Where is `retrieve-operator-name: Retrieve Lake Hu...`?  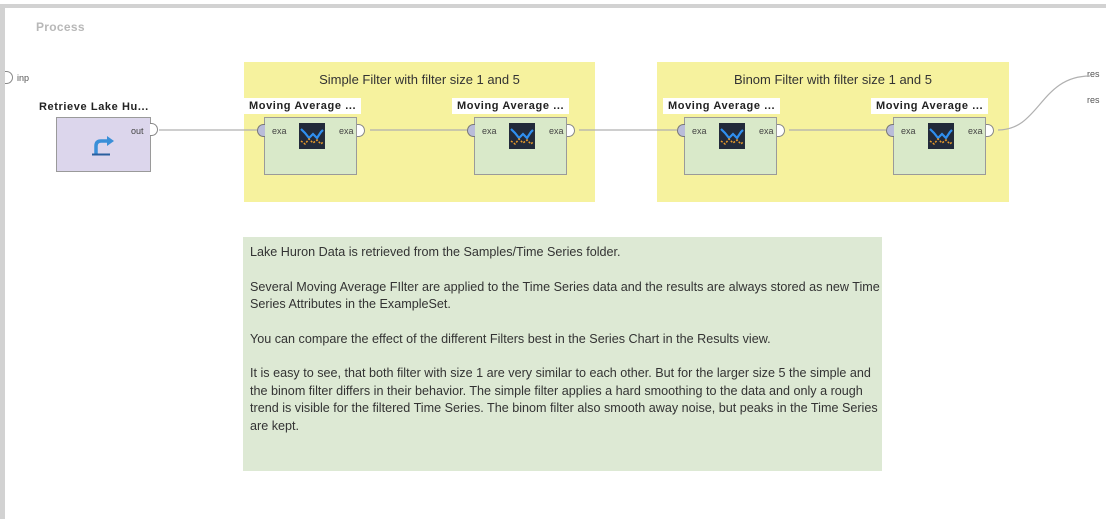 retrieve-operator-name: Retrieve Lake Hu... is located at coordinates (94, 107).